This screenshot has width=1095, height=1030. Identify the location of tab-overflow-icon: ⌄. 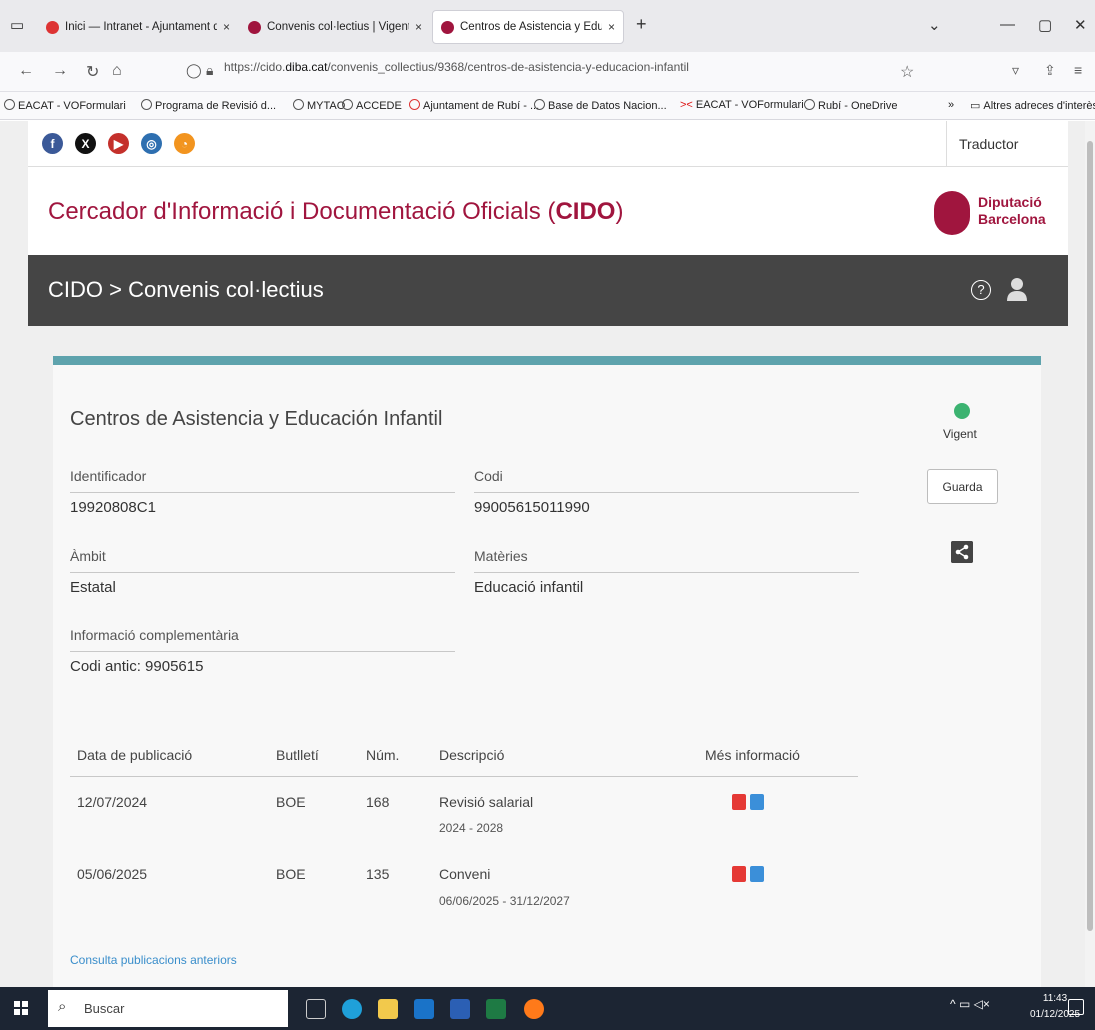
(934, 25).